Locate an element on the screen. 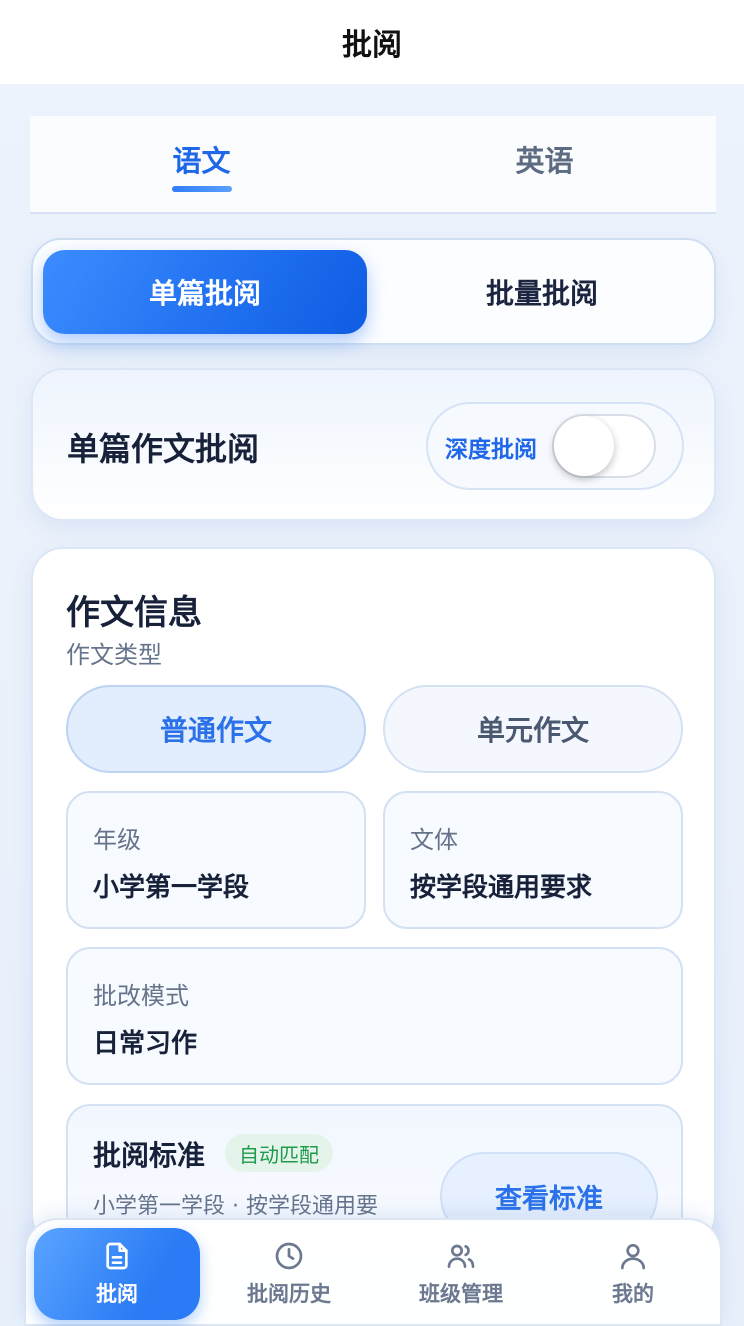 The image size is (744, 1326). deep-review-control: 深度批阅 is located at coordinates (555, 446).